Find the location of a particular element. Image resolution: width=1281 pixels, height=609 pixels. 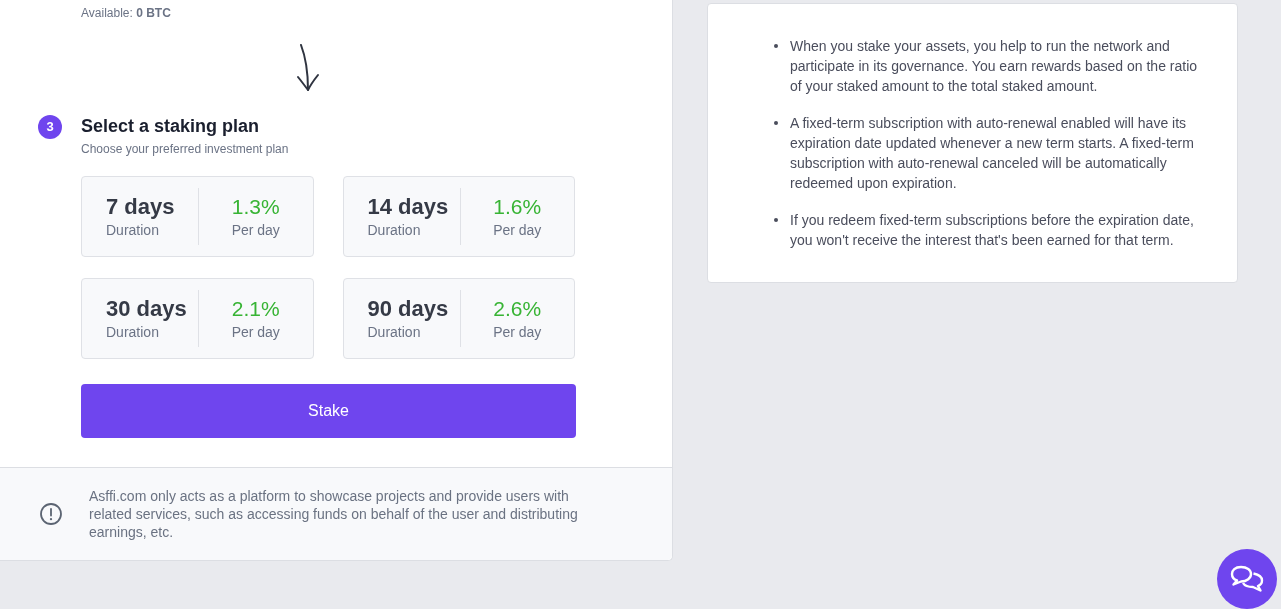

step-number-badge: 3 is located at coordinates (50, 127).